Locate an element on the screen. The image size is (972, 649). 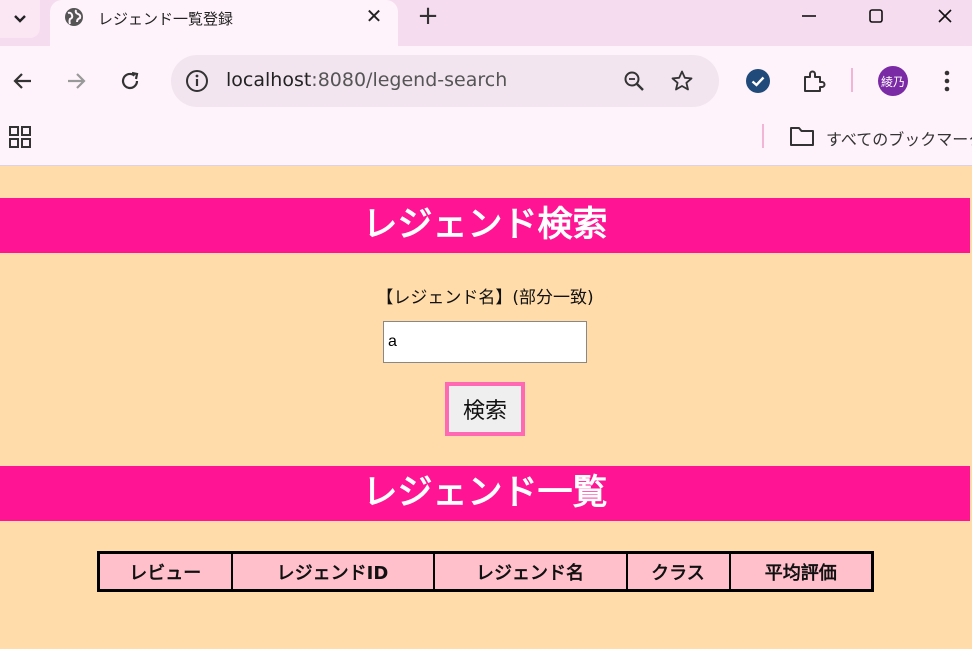
table-header-row: レビュー レジェンドID レジェンド名 クラス 平均評価 is located at coordinates (485, 571).